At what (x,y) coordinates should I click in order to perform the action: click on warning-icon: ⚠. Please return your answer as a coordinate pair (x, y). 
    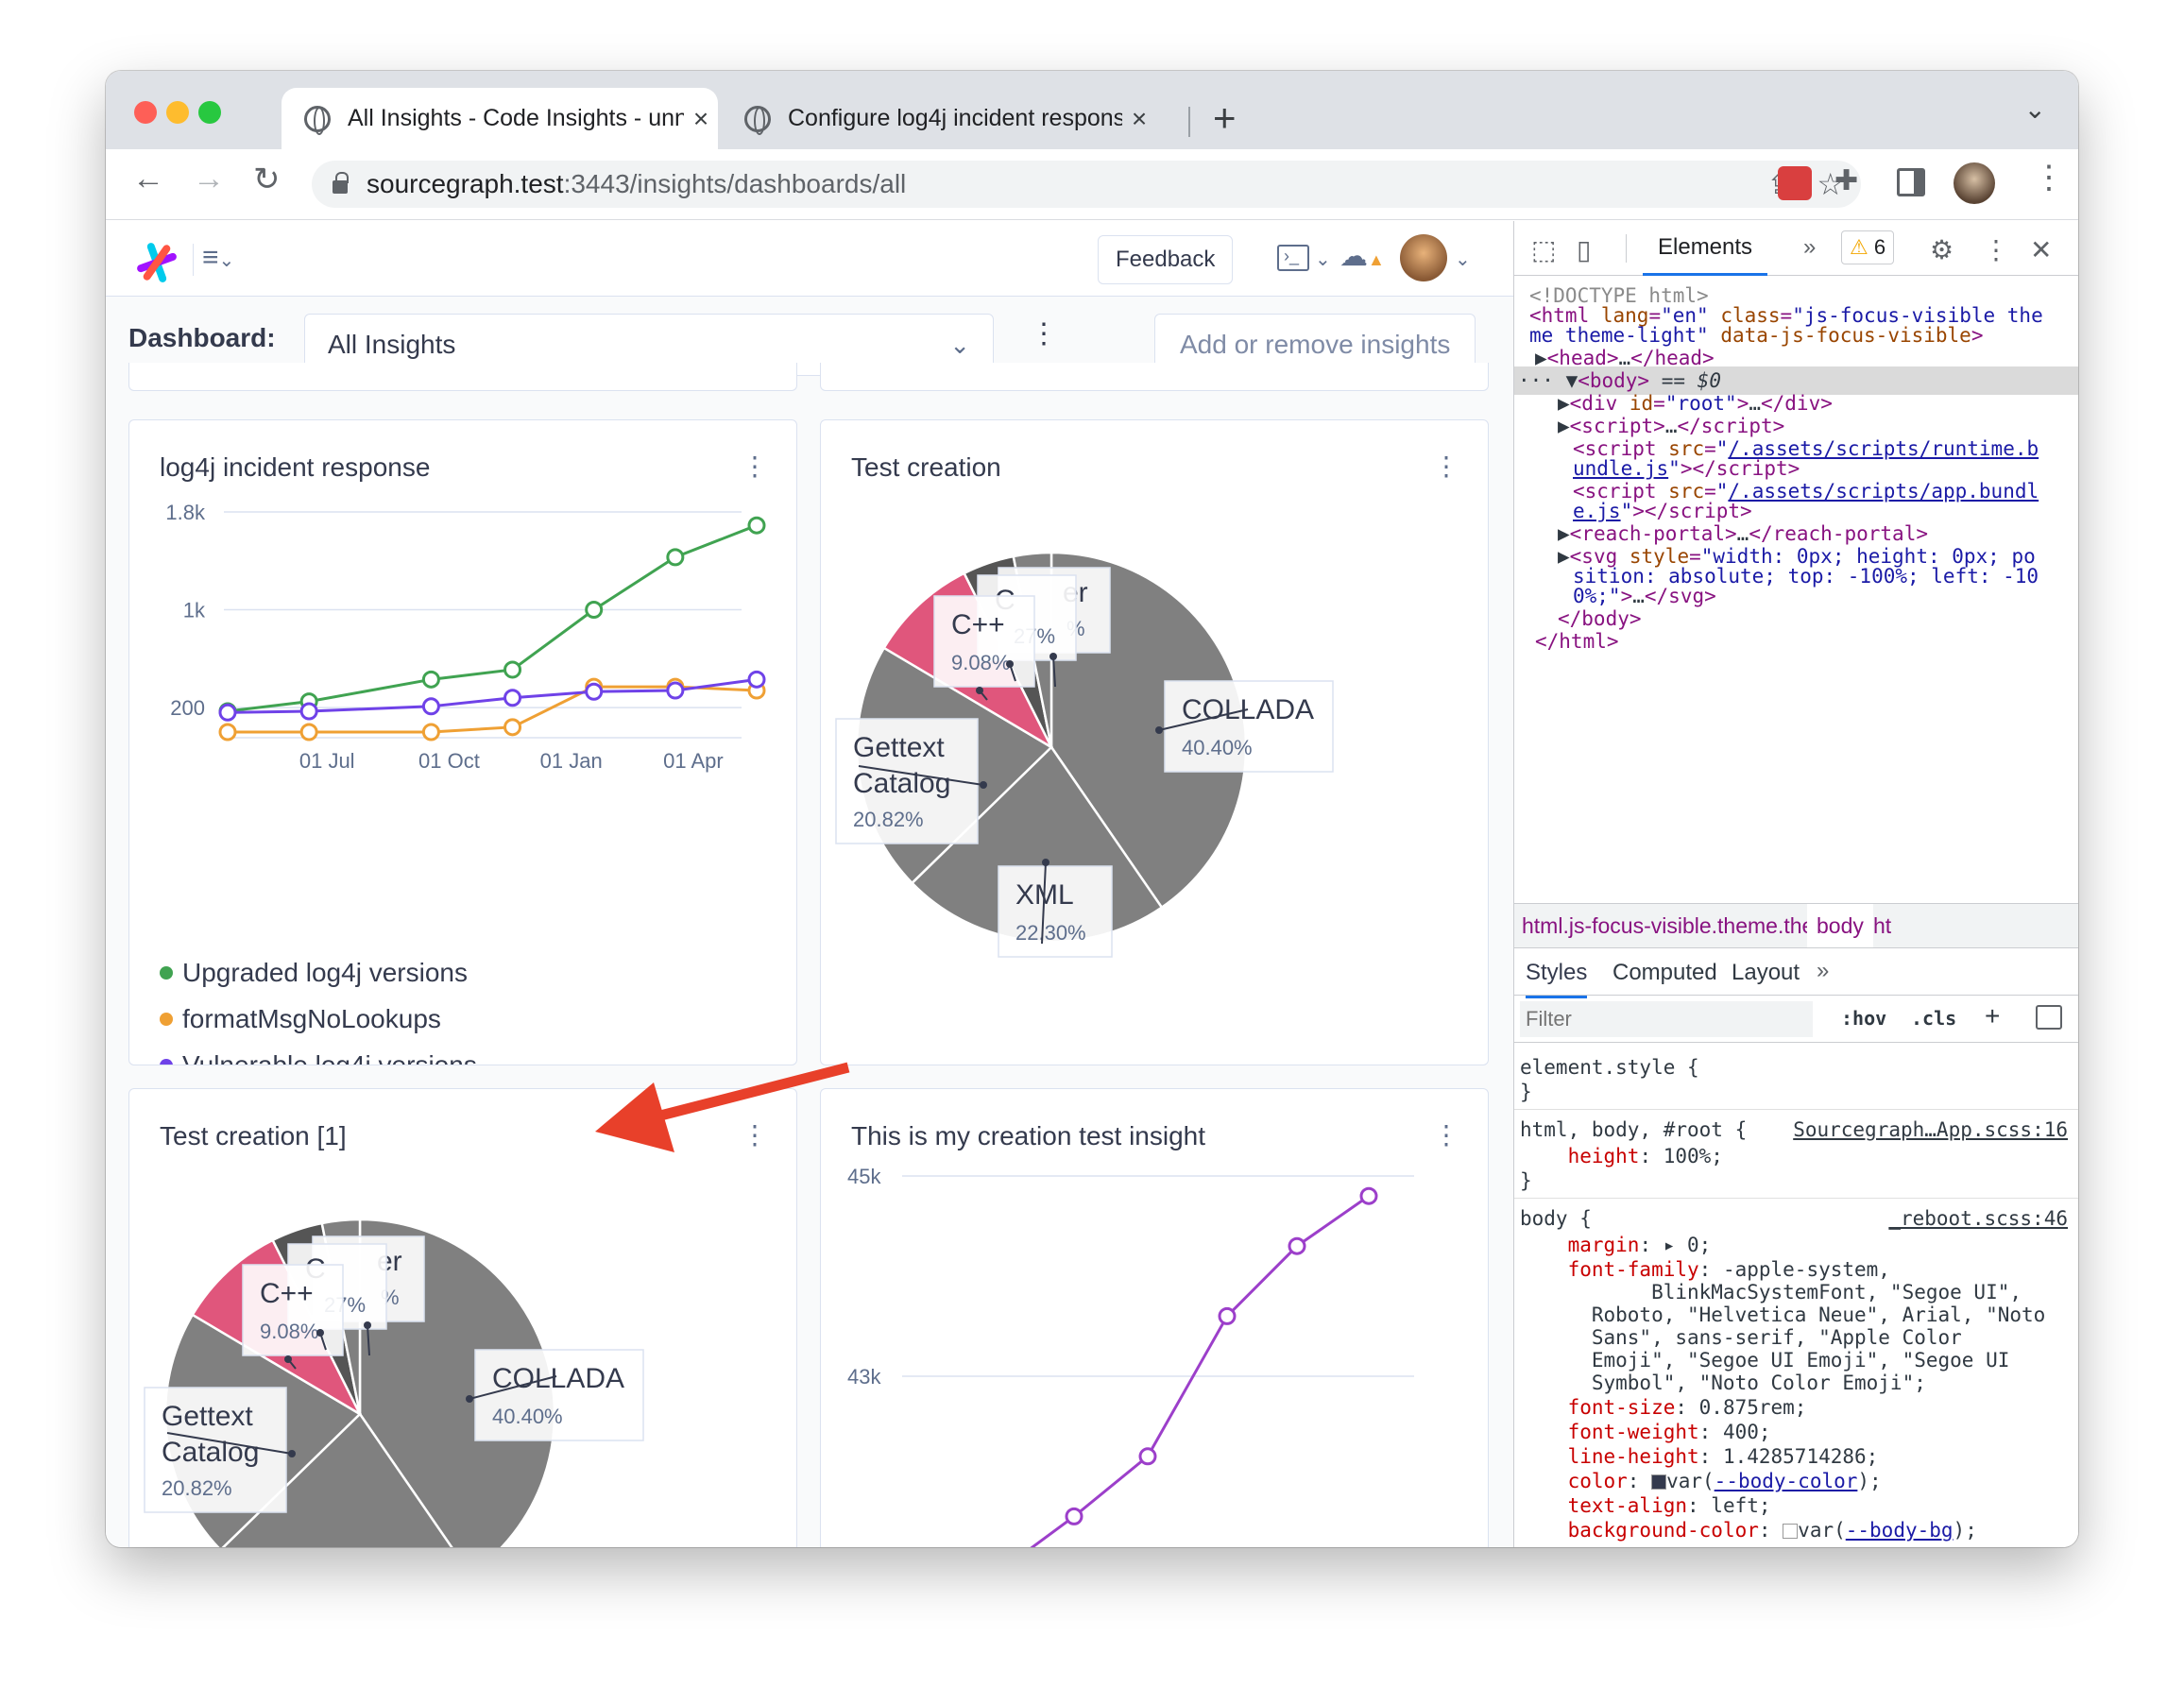
    Looking at the image, I should click on (1859, 247).